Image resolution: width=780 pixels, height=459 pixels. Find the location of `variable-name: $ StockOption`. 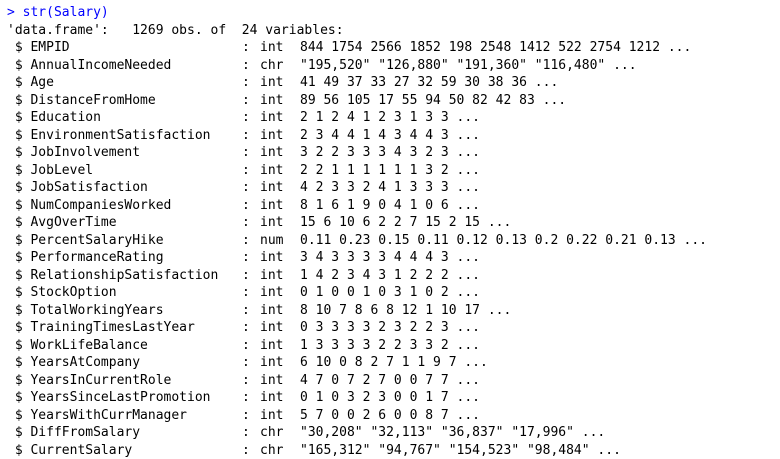

variable-name: $ StockOption is located at coordinates (62, 292).